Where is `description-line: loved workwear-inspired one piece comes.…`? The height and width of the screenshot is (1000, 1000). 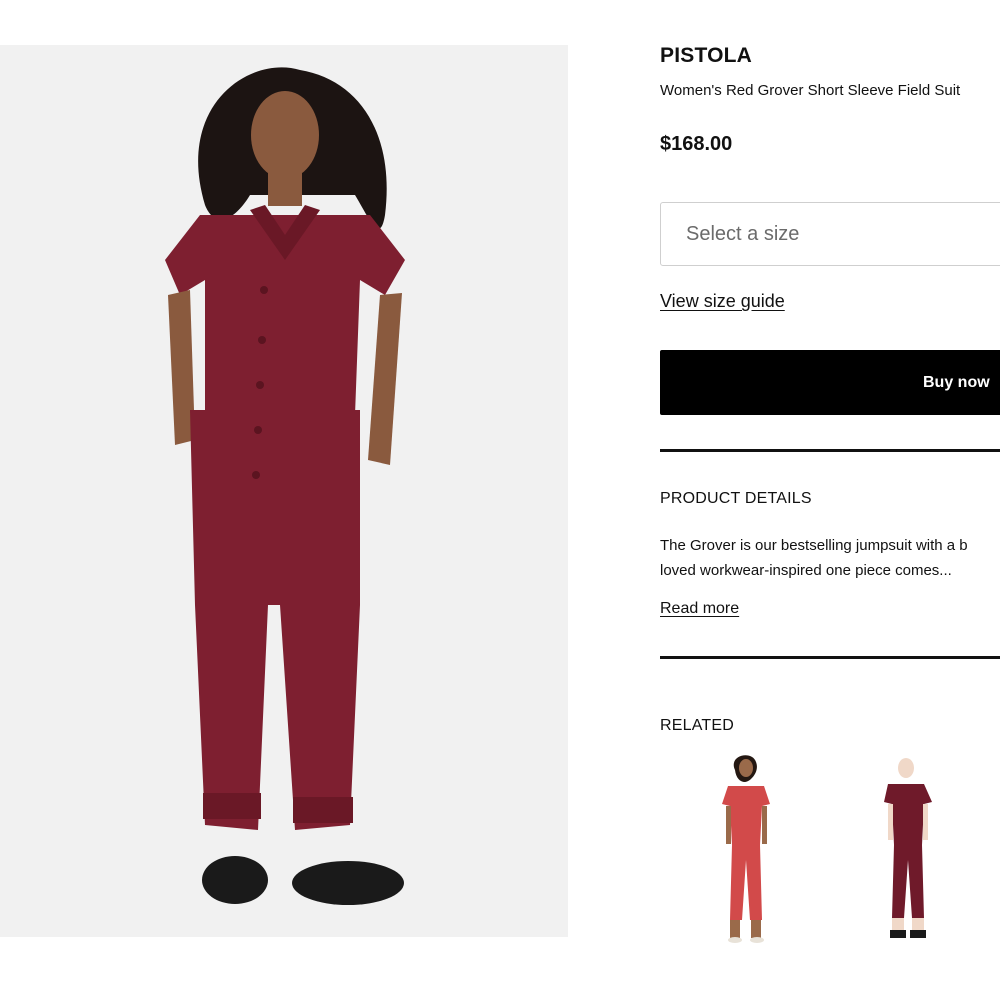
description-line: loved workwear-inspired one piece comes.… is located at coordinates (806, 570).